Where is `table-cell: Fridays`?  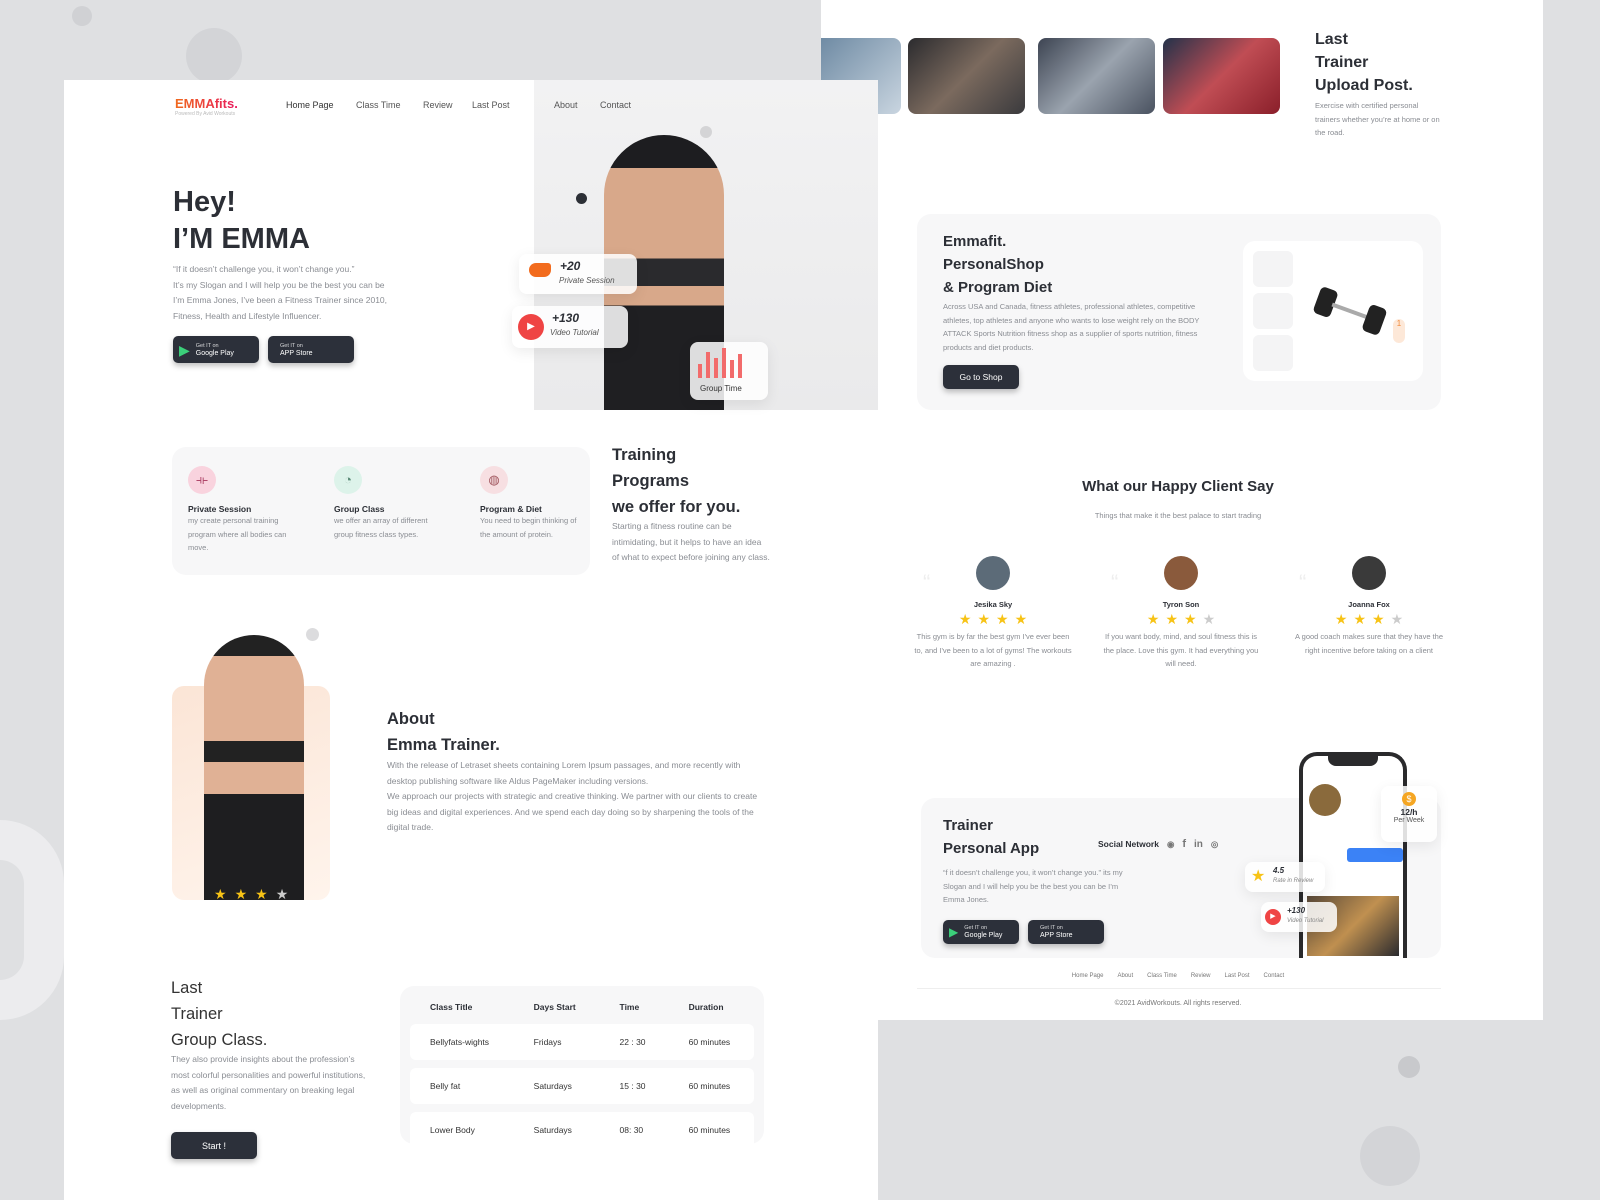 table-cell: Fridays is located at coordinates (556, 1042).